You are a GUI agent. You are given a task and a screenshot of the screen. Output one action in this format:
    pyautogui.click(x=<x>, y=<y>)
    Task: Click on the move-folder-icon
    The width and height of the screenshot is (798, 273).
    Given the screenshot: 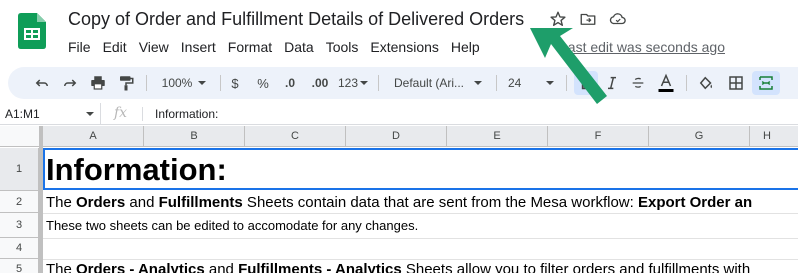 What is the action you would take?
    pyautogui.click(x=588, y=19)
    